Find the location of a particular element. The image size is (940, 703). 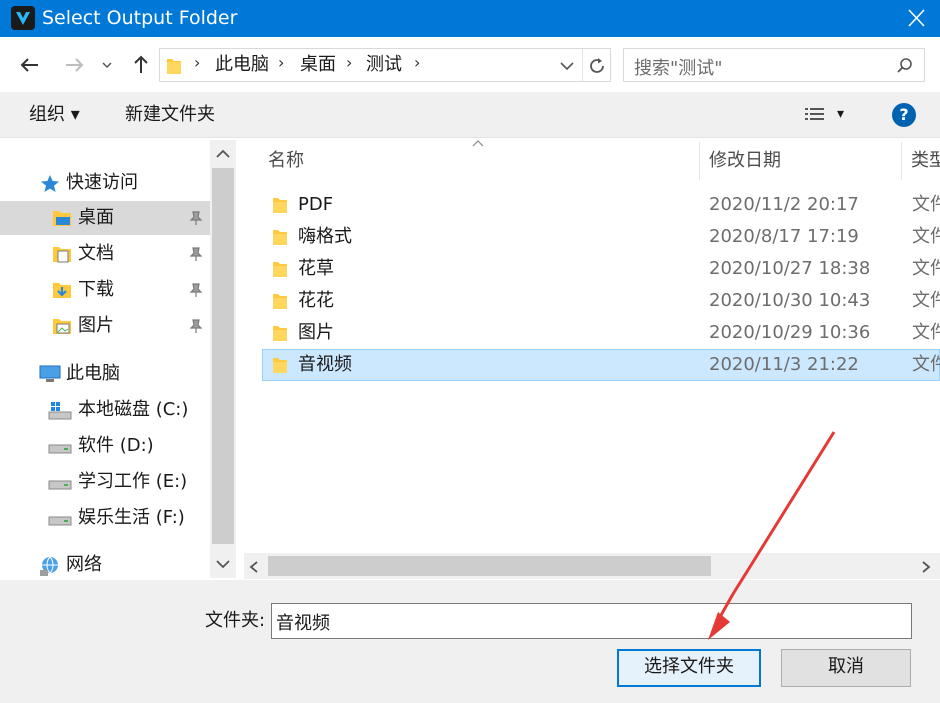

folder-name-input: 音视频 is located at coordinates (591, 621).